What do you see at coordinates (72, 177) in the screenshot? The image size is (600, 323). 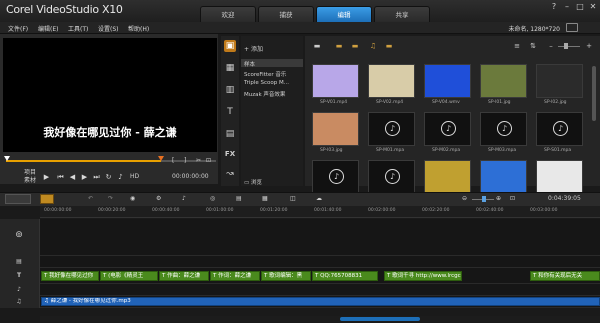 I see `previous-frame-icon: ◀` at bounding box center [72, 177].